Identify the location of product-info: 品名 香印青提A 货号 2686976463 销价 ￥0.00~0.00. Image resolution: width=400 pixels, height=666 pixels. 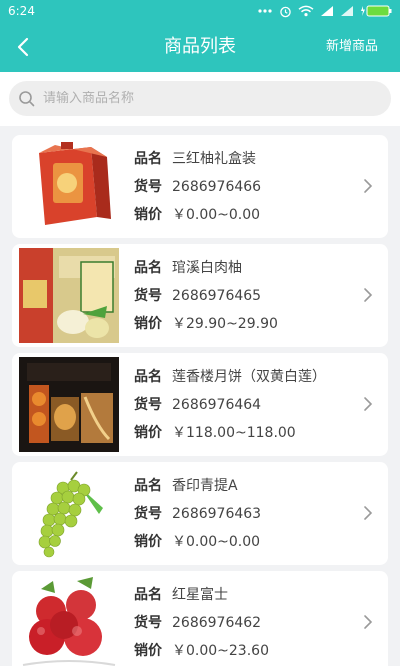
(244, 514).